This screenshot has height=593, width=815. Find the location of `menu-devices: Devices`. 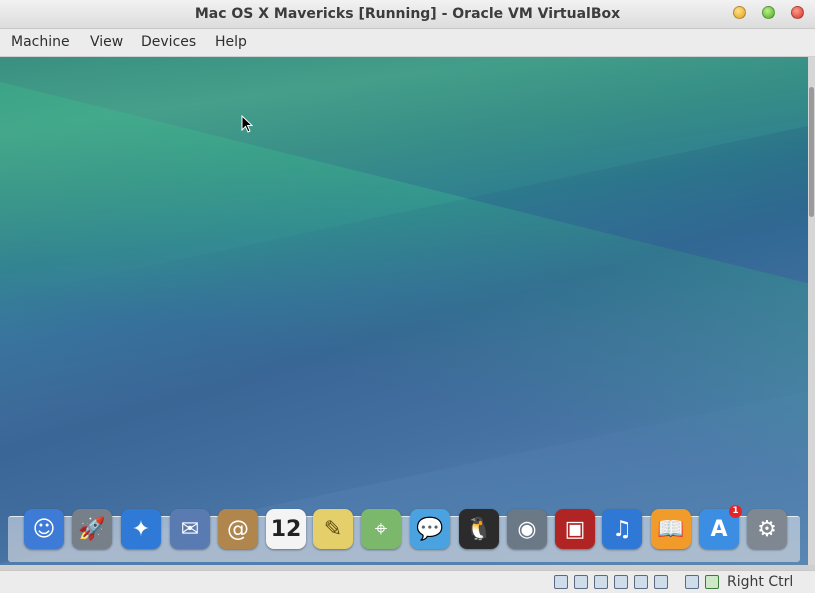

menu-devices: Devices is located at coordinates (168, 42).